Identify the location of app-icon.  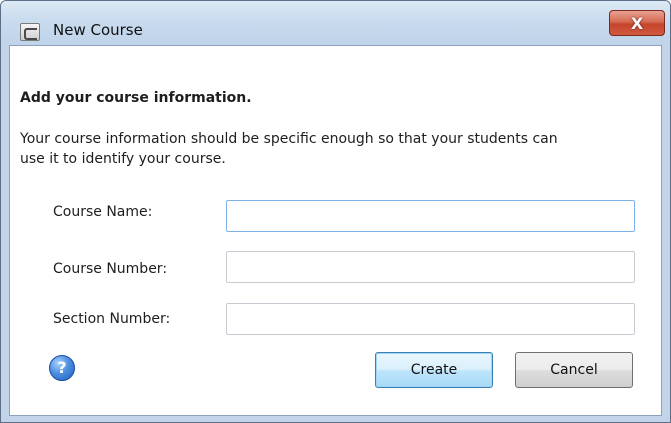
(30, 32).